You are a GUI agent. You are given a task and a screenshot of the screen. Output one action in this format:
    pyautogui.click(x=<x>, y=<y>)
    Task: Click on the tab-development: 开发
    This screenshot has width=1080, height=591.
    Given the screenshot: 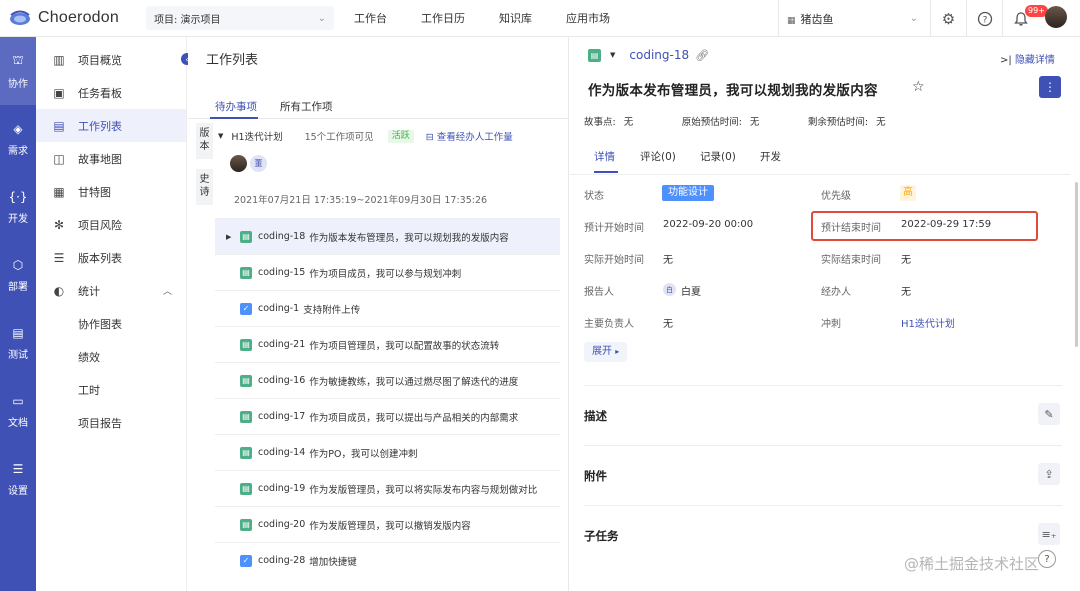 What is the action you would take?
    pyautogui.click(x=770, y=156)
    